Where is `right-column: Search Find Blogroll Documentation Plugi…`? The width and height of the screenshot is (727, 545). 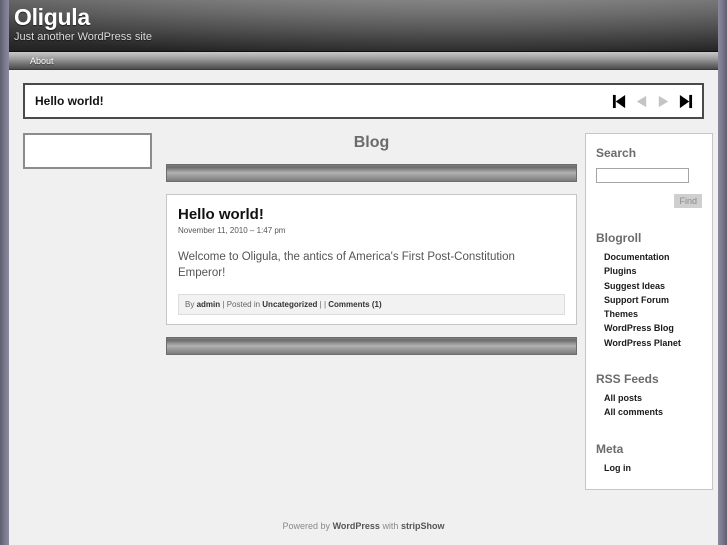 right-column: Search Find Blogroll Documentation Plugi… is located at coordinates (649, 311).